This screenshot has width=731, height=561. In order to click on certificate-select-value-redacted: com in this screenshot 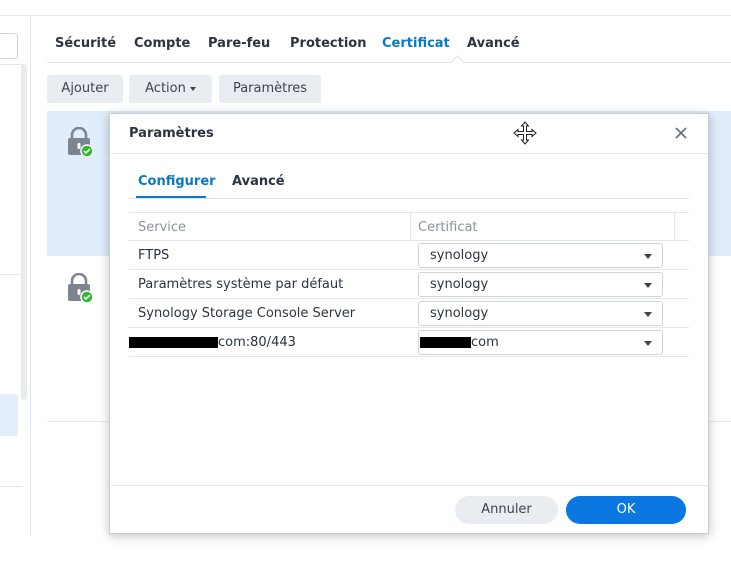, I will do `click(459, 342)`.